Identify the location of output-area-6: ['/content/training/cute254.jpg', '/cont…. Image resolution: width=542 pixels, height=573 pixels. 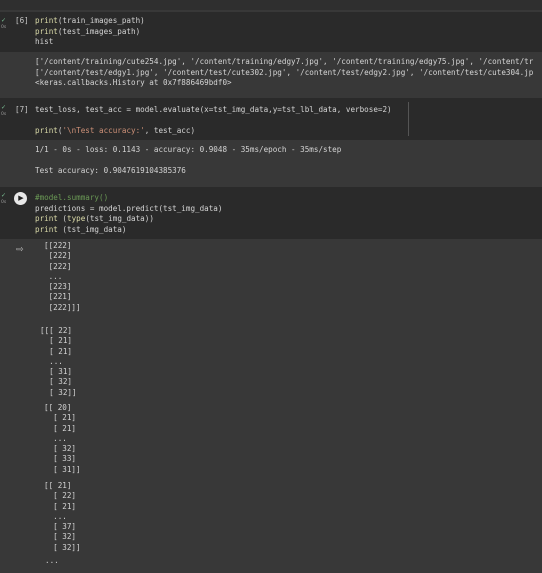
(271, 73).